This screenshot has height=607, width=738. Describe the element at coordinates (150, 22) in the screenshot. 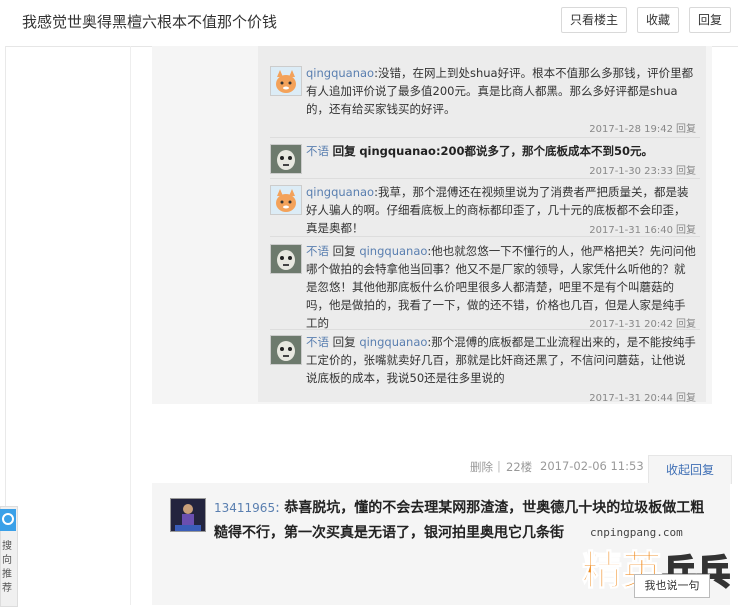

I see `page-title: 我感觉世奥得黑檀六根本不值那个价钱` at that location.